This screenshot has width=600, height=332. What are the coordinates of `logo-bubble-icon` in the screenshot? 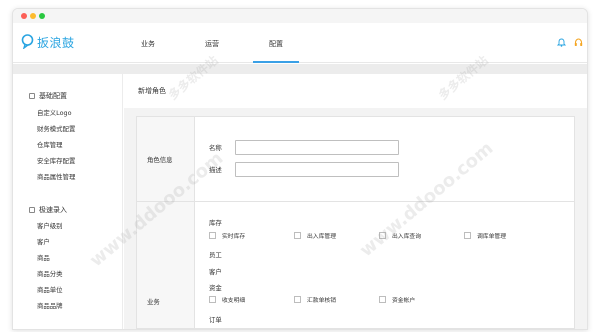 It's located at (27, 42).